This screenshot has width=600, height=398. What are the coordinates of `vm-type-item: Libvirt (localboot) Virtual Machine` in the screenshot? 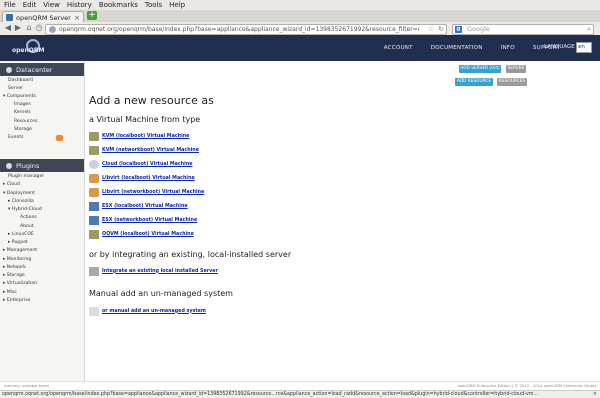 It's located at (142, 178).